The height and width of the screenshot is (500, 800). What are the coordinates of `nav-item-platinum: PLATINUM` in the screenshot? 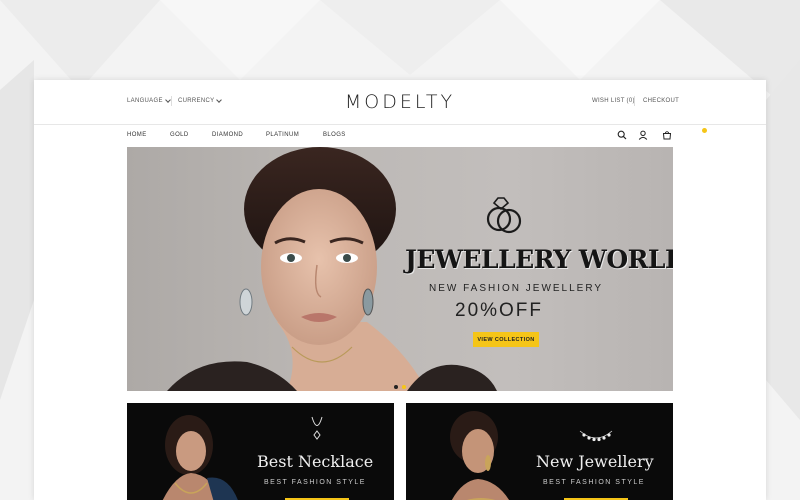 It's located at (282, 135).